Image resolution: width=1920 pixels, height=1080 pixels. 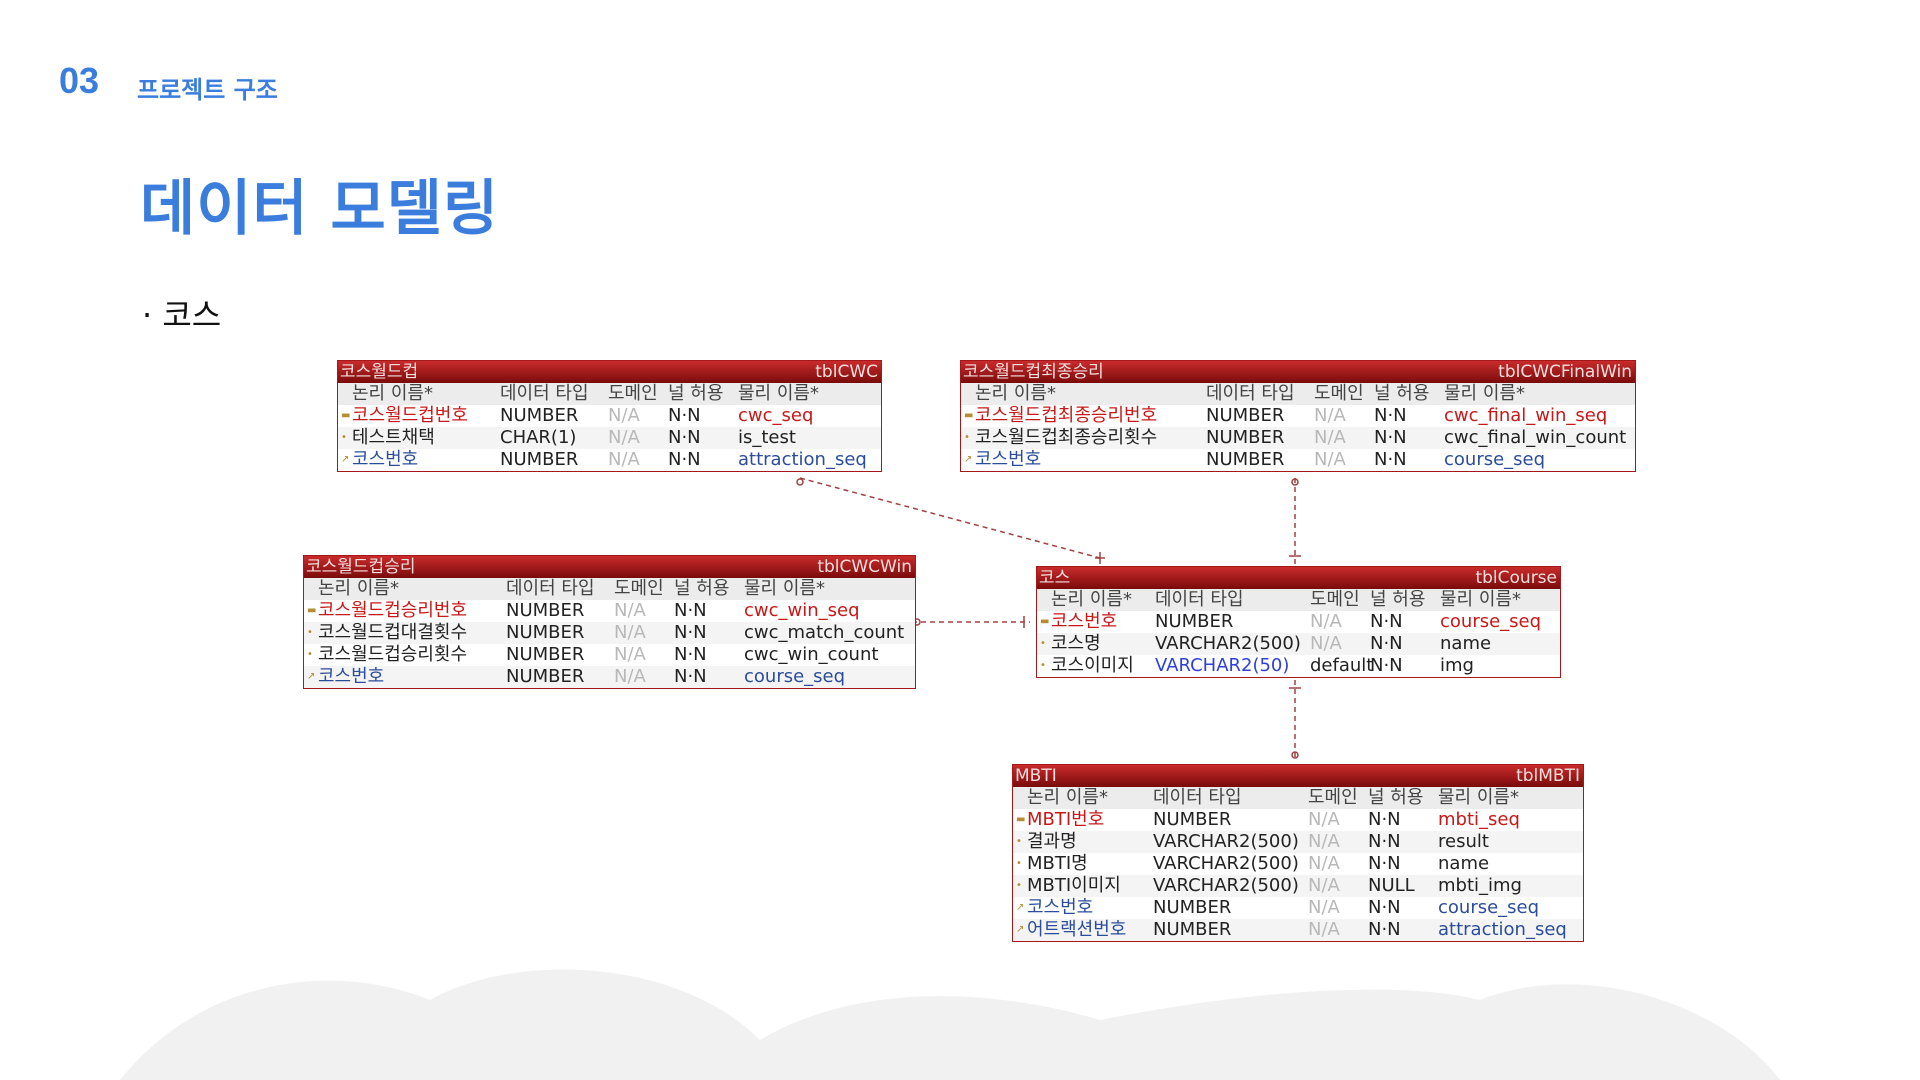 I want to click on entity-physical-name: tblCWCWin, so click(x=864, y=567).